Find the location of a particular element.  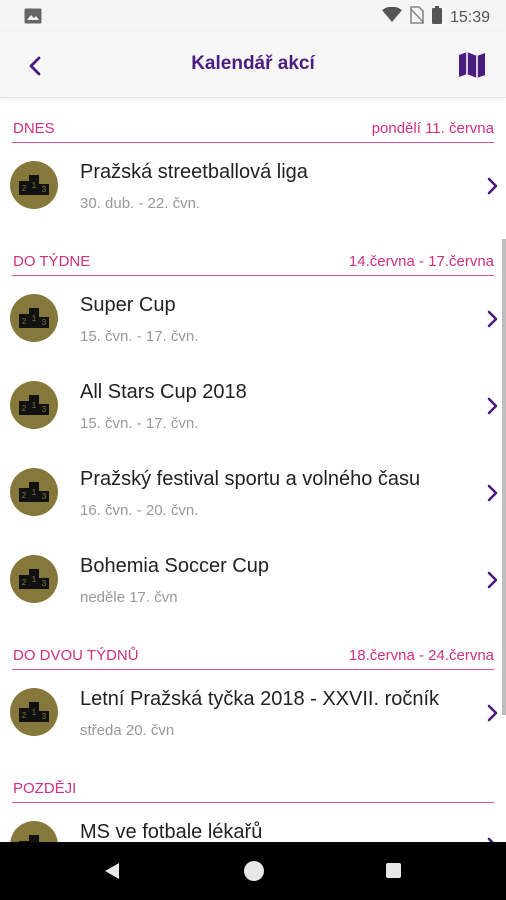

event-dates: 30. dub. - 22. čvn. is located at coordinates (140, 203).